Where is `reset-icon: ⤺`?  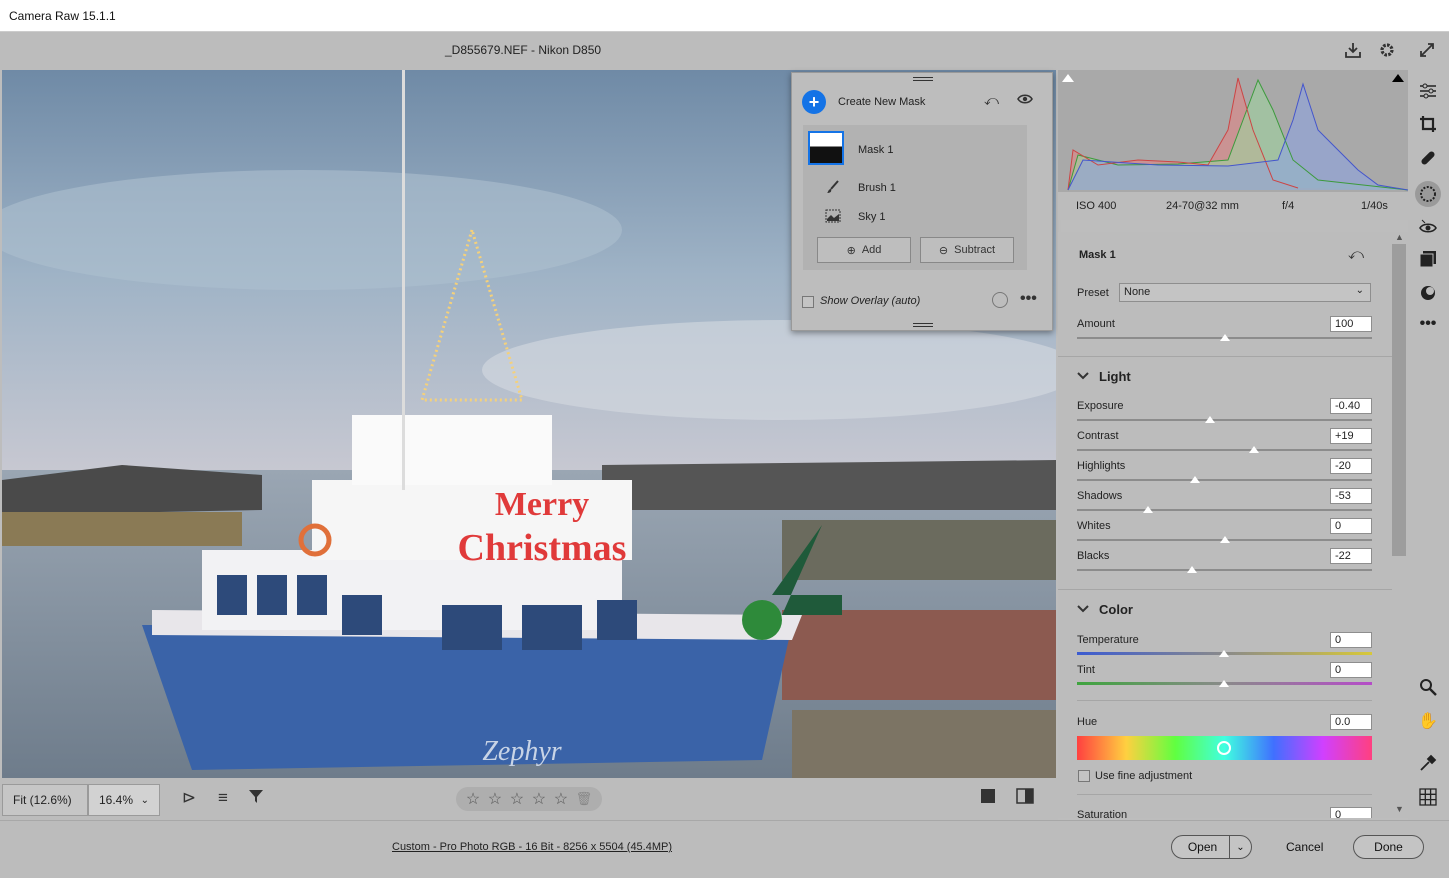 reset-icon: ⤺ is located at coordinates (991, 100).